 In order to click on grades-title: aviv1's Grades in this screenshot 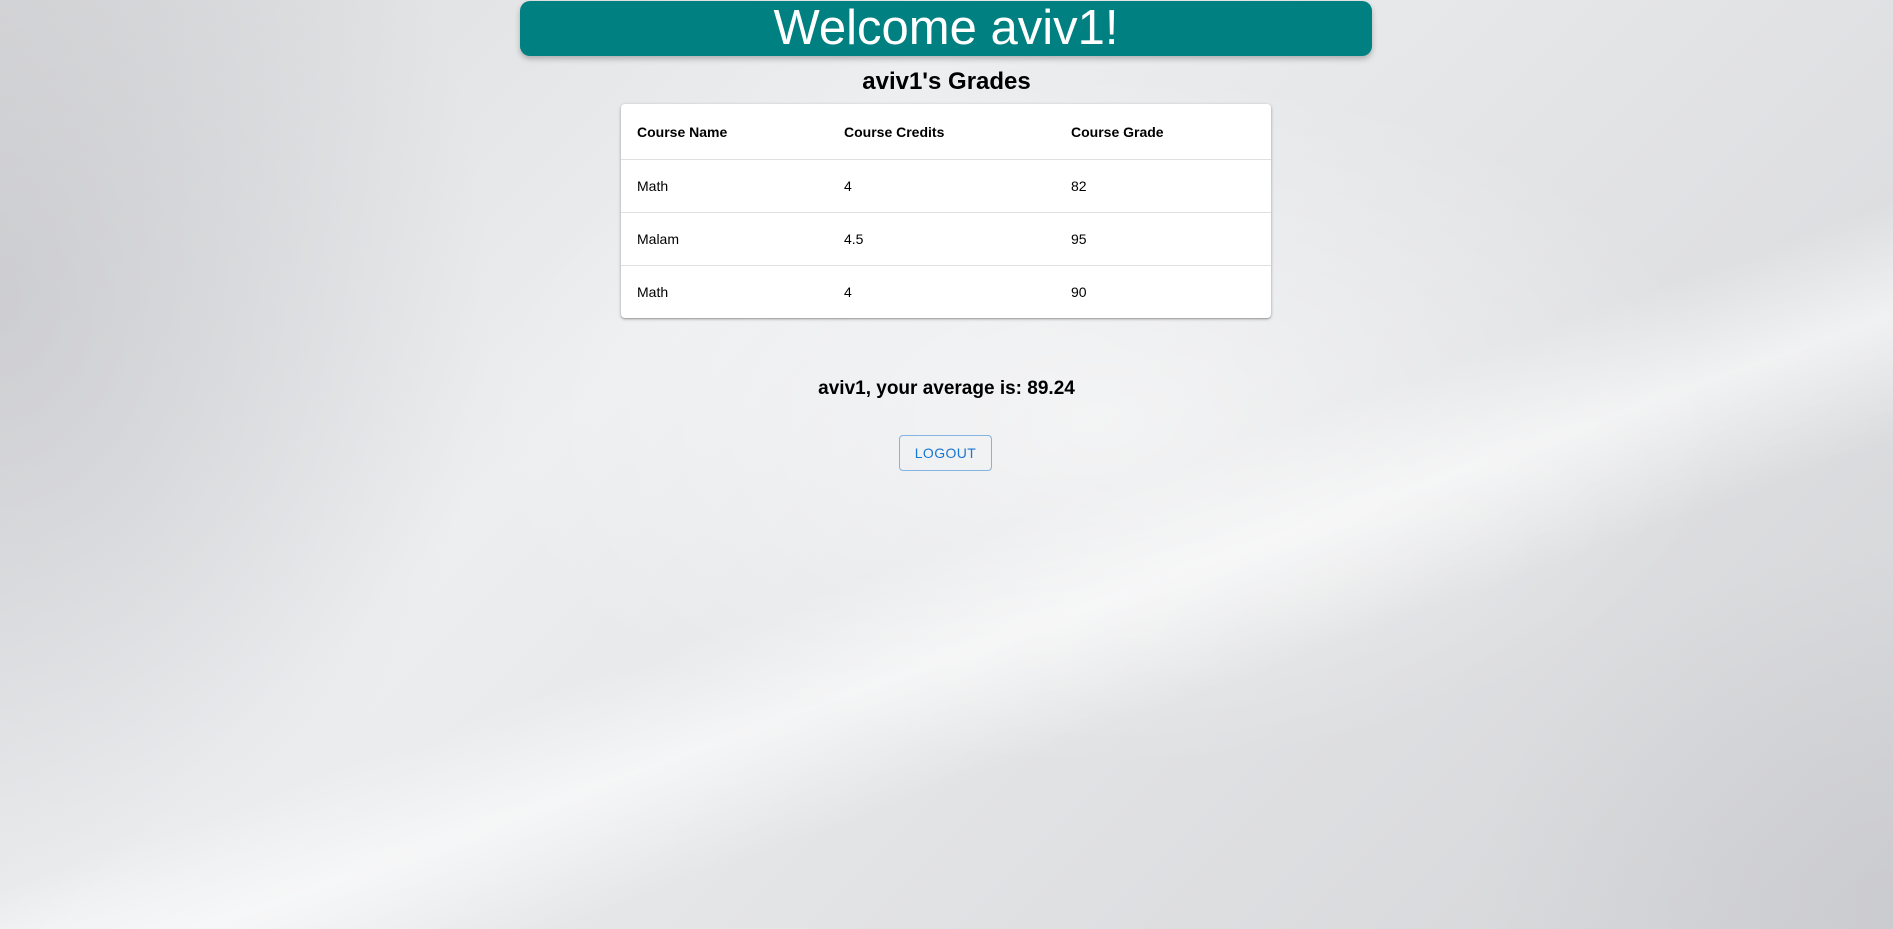, I will do `click(946, 81)`.